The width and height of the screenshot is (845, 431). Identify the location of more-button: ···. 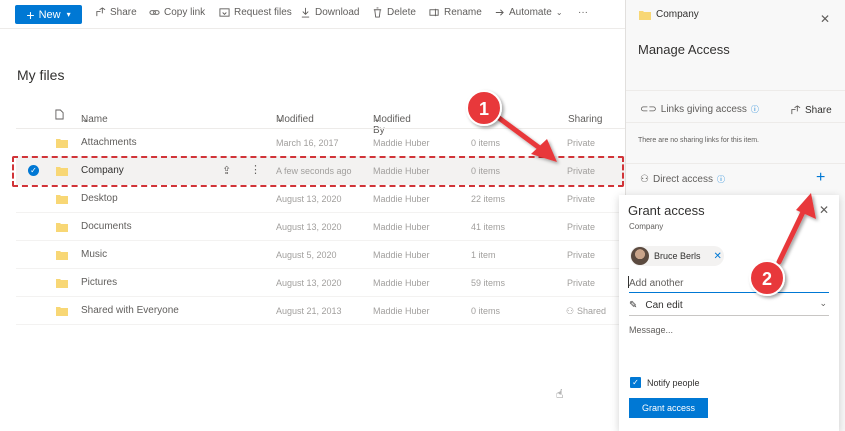
(583, 12).